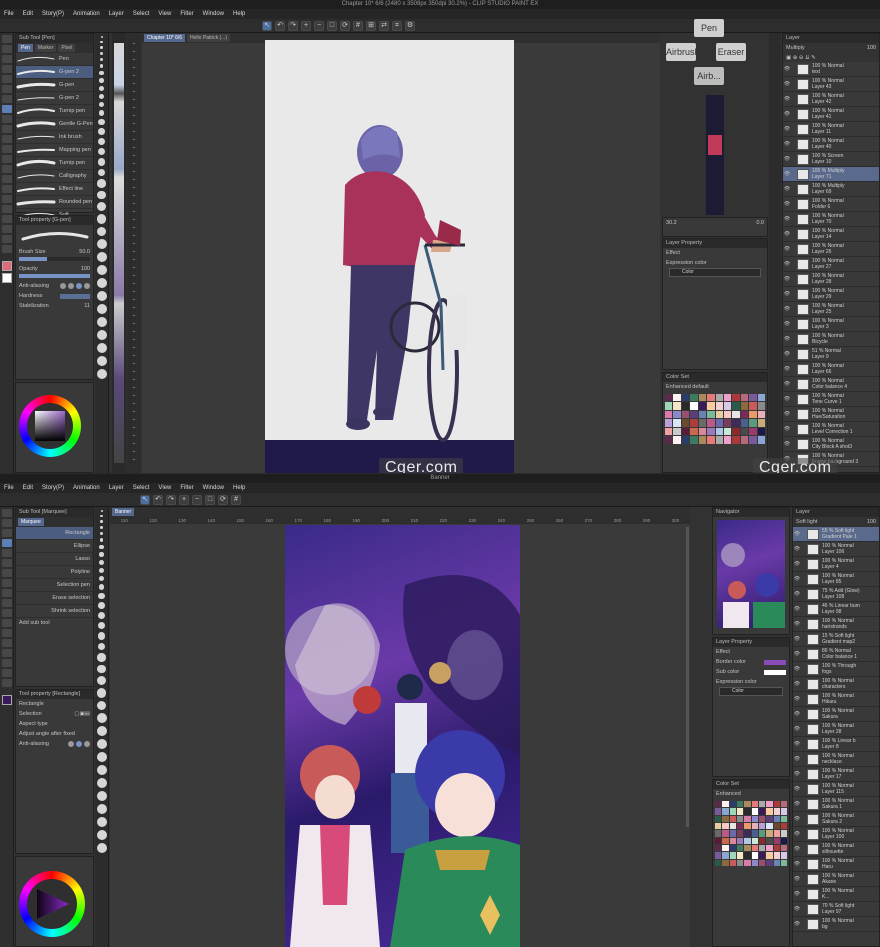  I want to click on zoom-in-icon: +, so click(184, 499).